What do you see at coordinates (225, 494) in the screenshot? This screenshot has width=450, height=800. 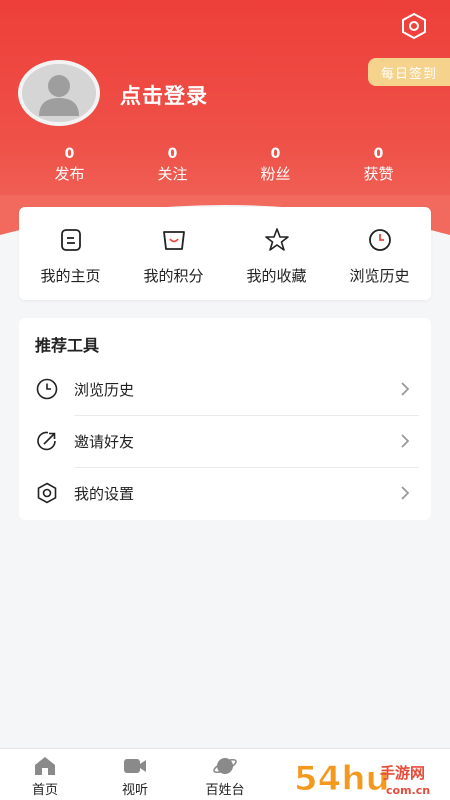 I see `tool-row-settings: 我的设置` at bounding box center [225, 494].